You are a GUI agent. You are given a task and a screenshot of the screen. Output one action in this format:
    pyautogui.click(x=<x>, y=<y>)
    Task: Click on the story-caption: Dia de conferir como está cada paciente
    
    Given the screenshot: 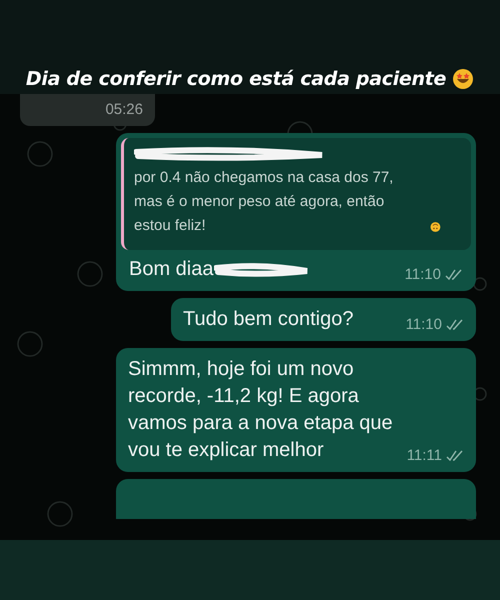 What is the action you would take?
    pyautogui.click(x=236, y=79)
    